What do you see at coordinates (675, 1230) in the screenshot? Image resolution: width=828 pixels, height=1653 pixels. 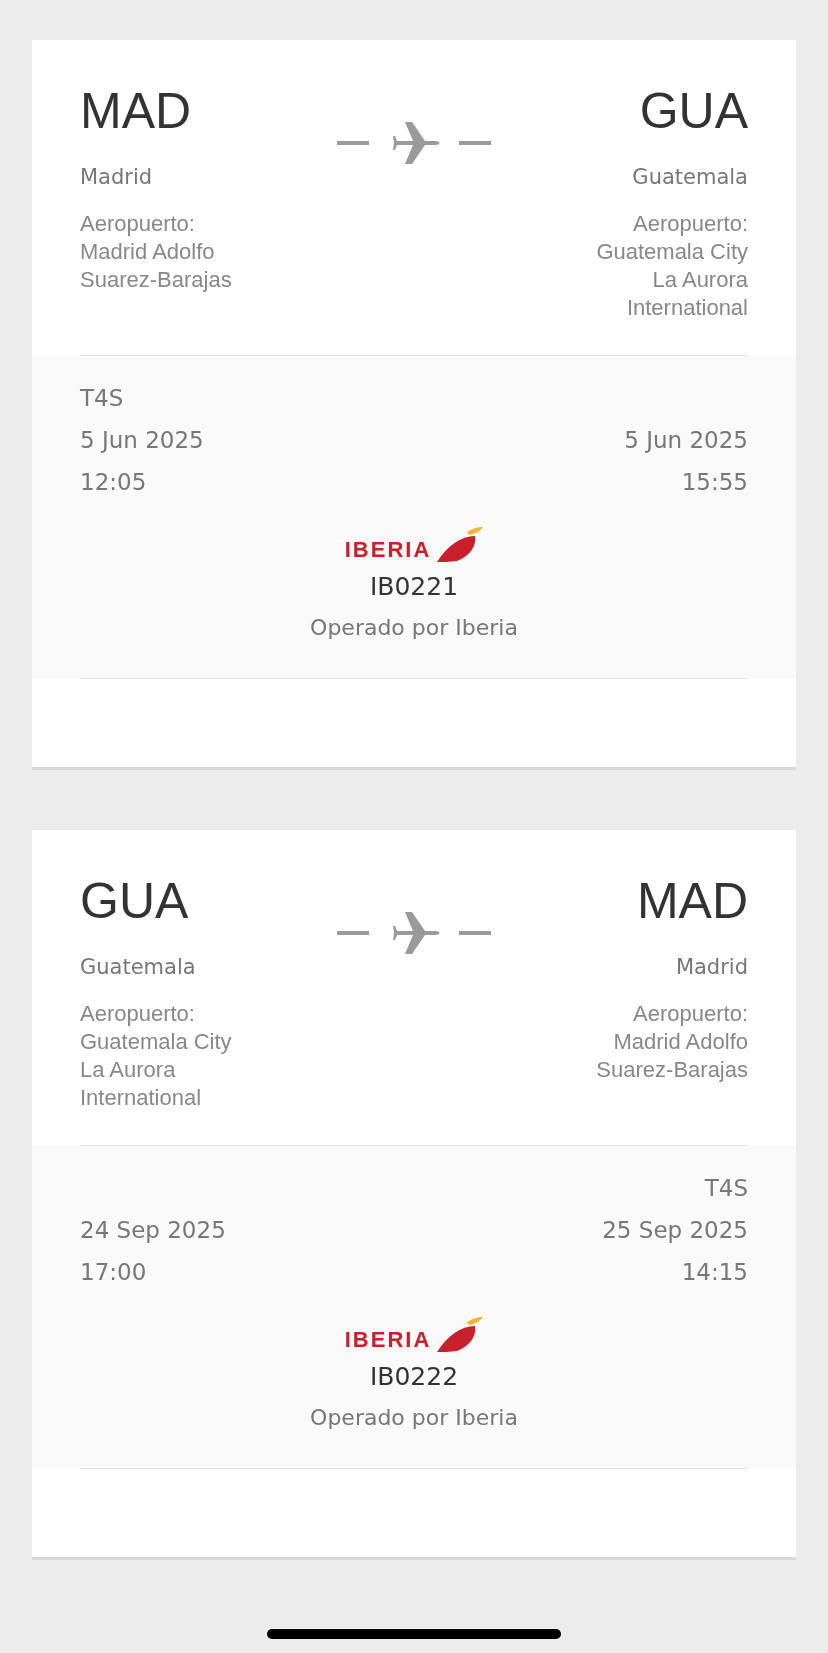 I see `flight-date: 25 Sep 2025` at bounding box center [675, 1230].